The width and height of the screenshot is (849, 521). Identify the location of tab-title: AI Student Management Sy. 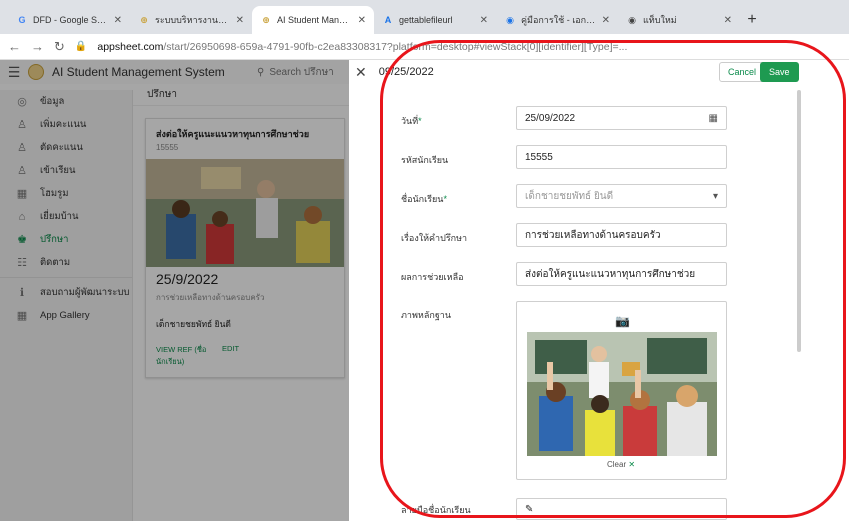
(315, 20).